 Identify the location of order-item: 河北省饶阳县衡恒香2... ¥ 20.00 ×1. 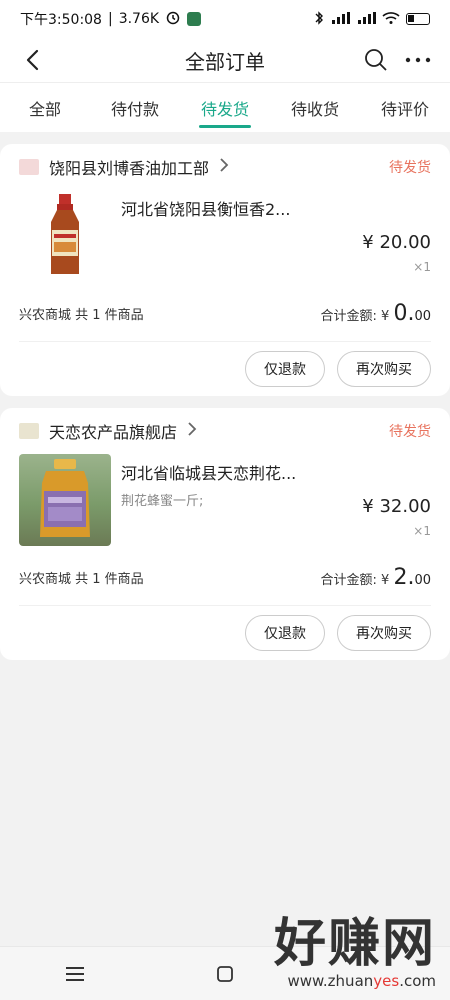
(225, 238).